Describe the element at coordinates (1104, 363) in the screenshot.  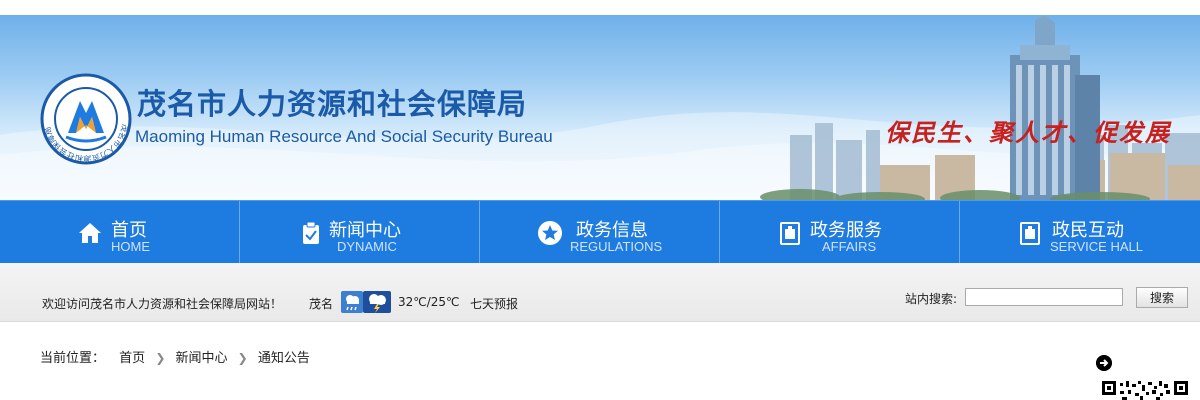
I see `arrow-right-circle-icon` at that location.